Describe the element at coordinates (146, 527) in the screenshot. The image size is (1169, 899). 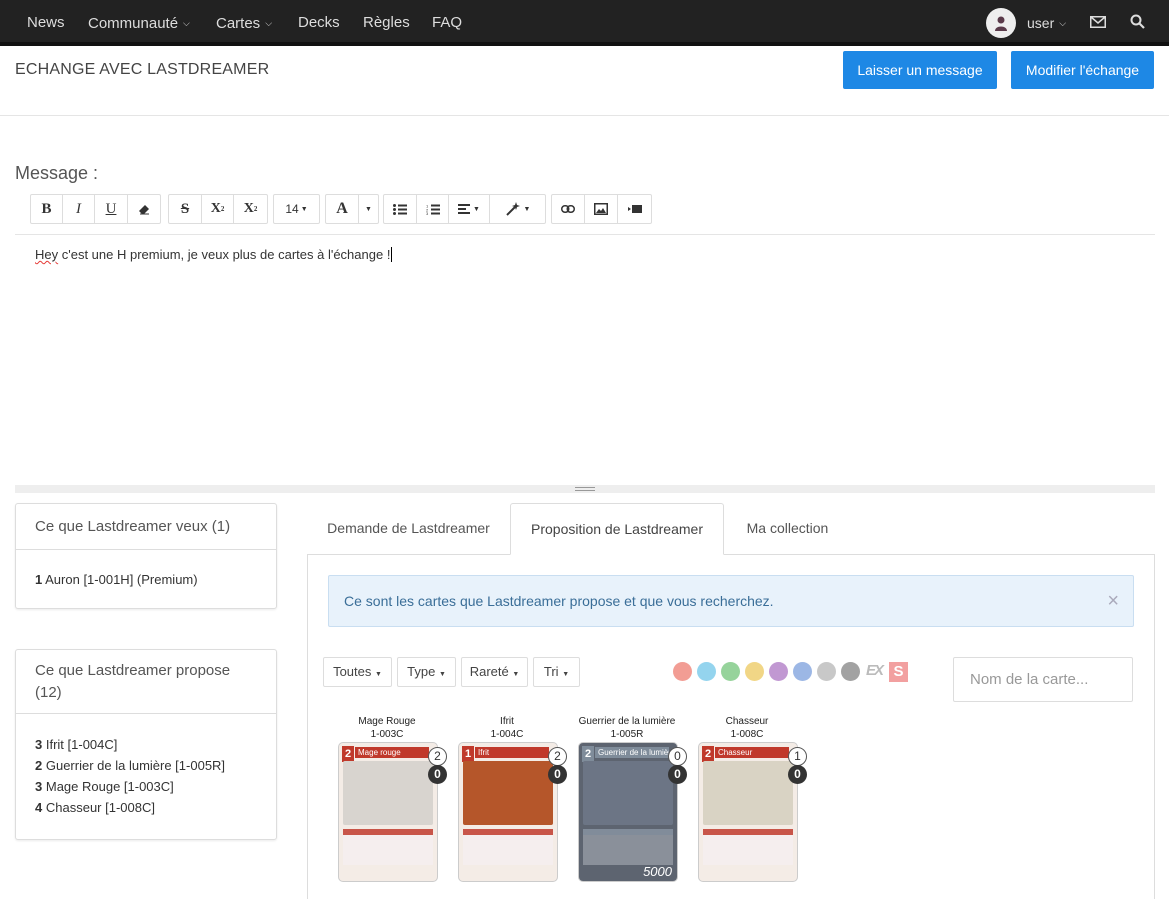
I see `wants-panel-title: Ce que Lastdreamer veux (1)` at that location.